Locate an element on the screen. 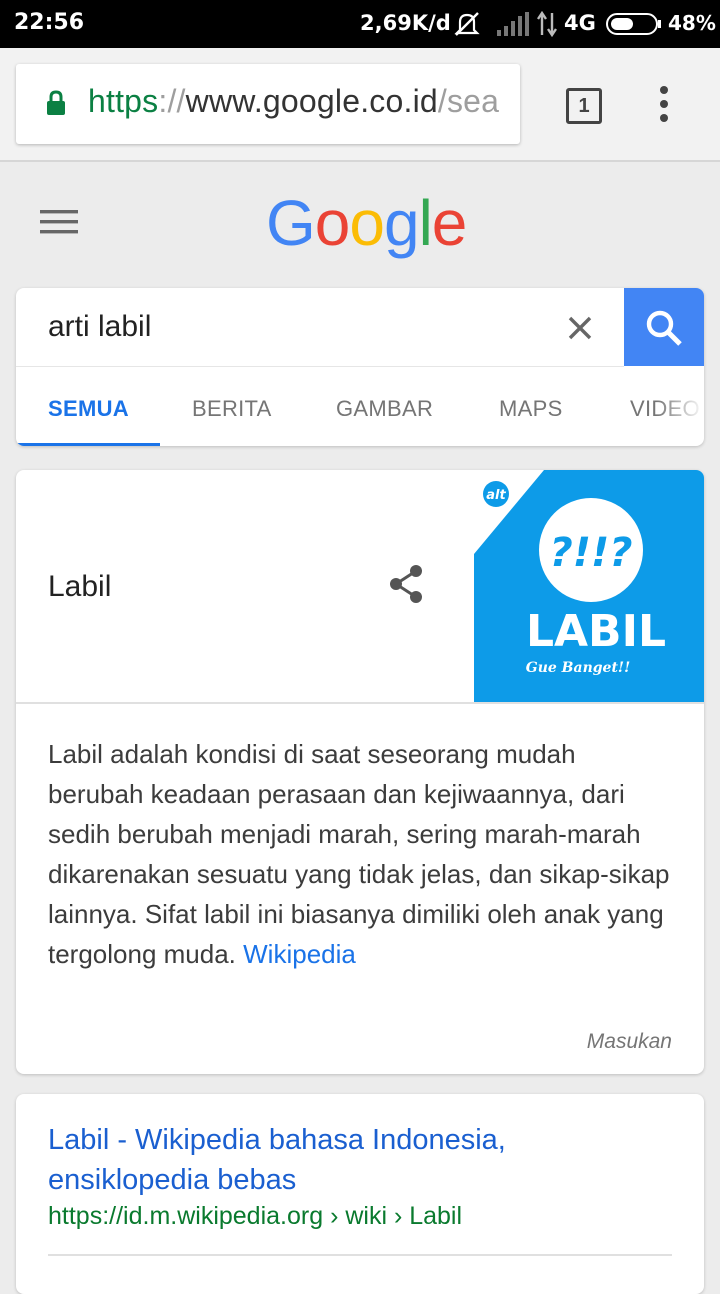 This screenshot has height=1294, width=720. url-path: /sea is located at coordinates (468, 101).